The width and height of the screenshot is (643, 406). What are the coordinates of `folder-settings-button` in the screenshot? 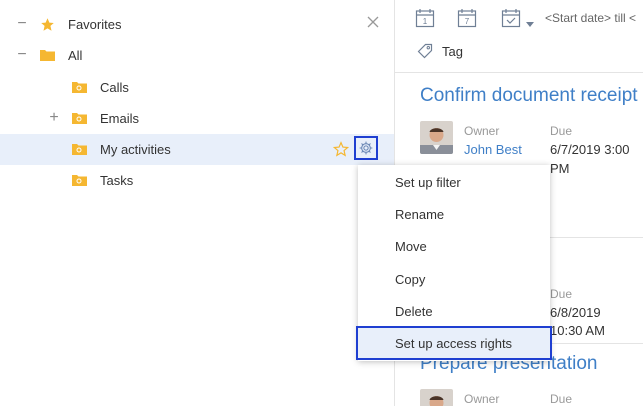 It's located at (366, 148).